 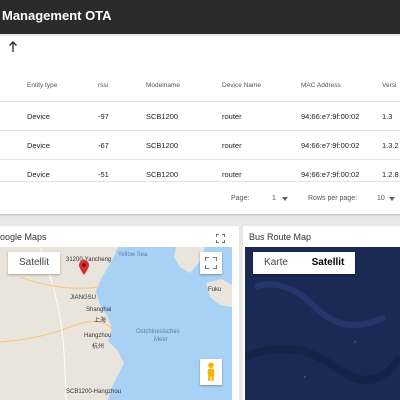 I want to click on cell-rssi: -67, so click(x=103, y=145).